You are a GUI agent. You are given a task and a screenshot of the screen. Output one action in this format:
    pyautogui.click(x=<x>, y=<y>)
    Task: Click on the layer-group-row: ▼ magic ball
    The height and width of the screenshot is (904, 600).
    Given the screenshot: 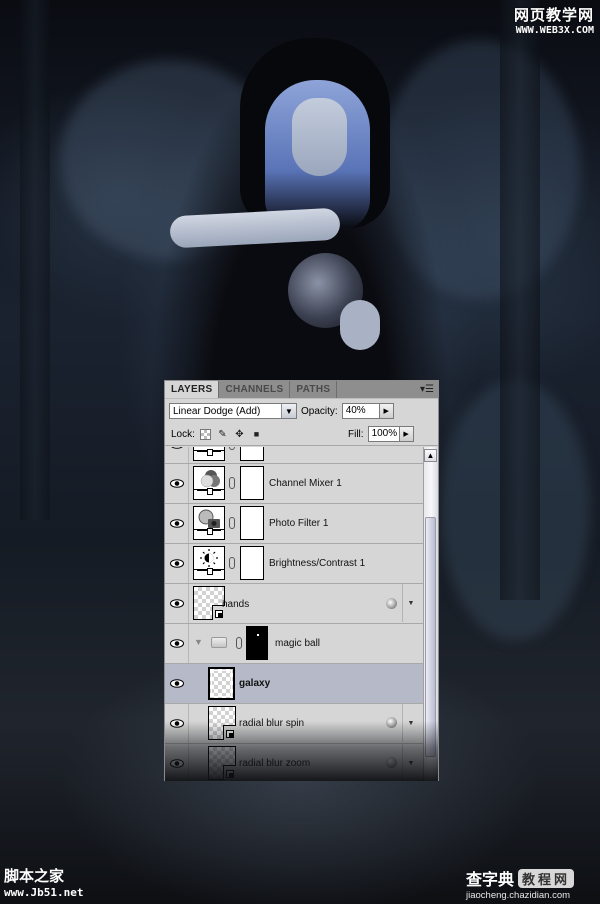 What is the action you would take?
    pyautogui.click(x=294, y=644)
    